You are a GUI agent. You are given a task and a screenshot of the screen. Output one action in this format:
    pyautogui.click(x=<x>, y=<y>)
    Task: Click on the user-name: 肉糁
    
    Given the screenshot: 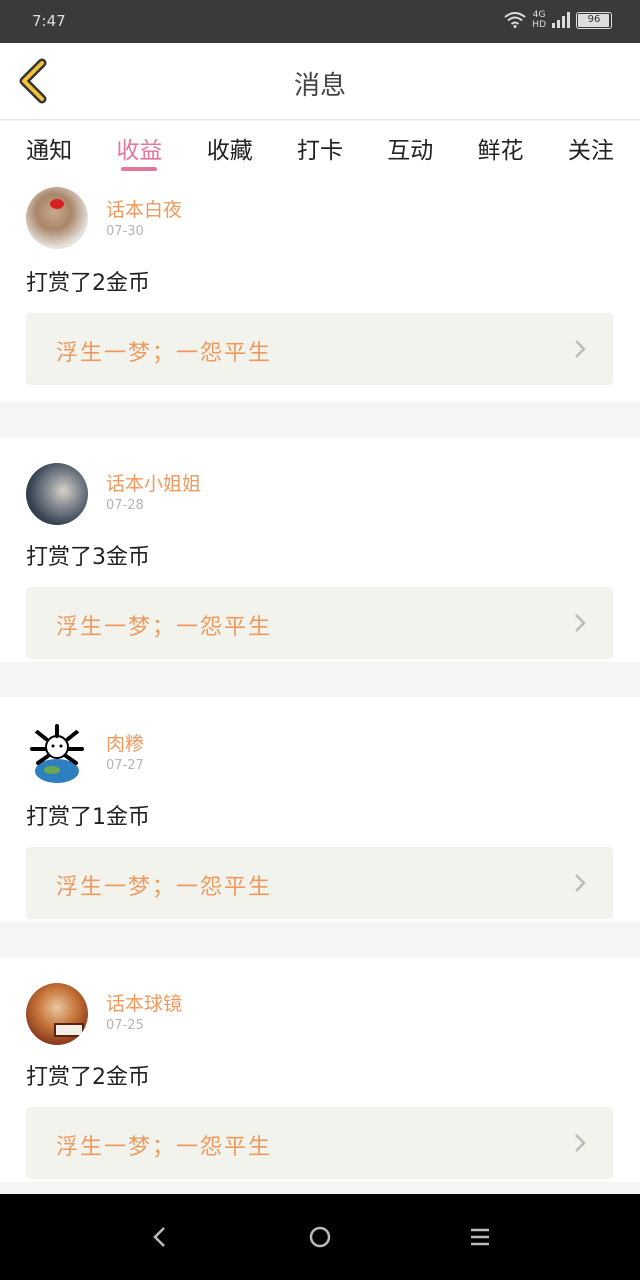 What is the action you would take?
    pyautogui.click(x=125, y=742)
    